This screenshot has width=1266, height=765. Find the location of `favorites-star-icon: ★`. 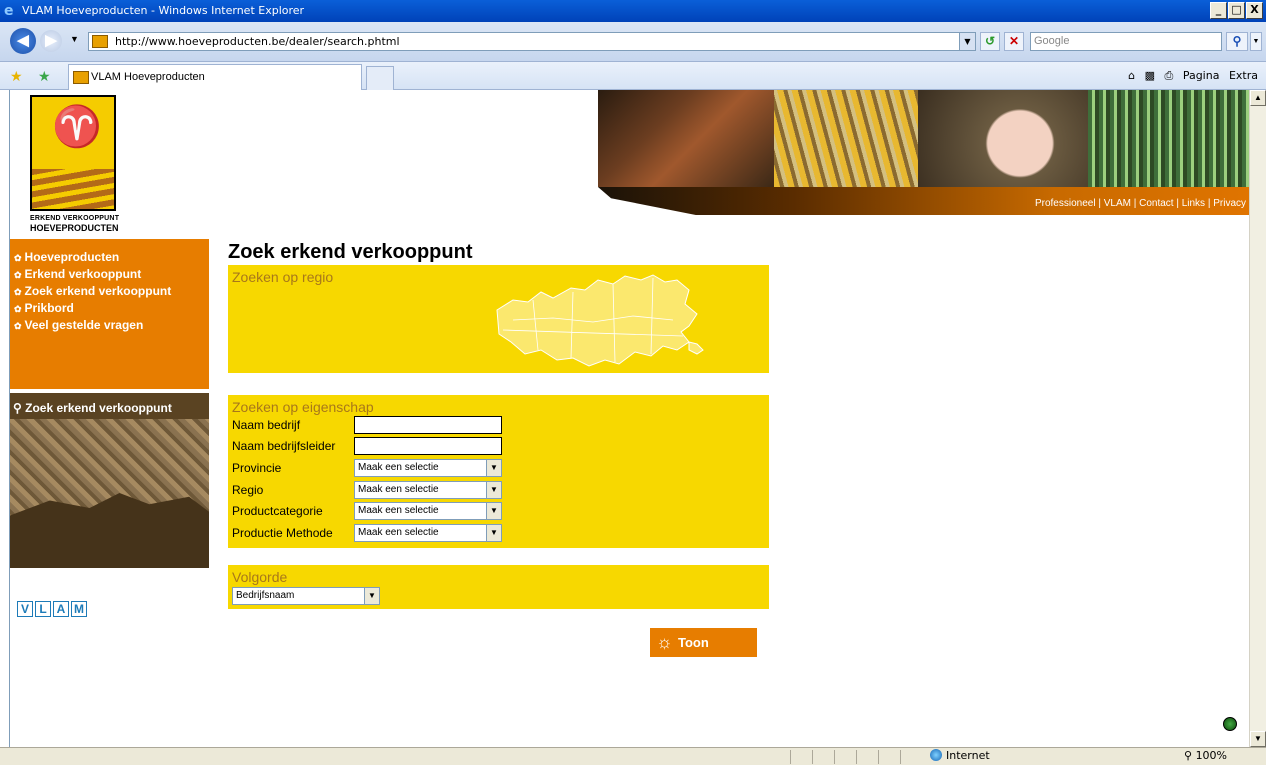

favorites-star-icon: ★ is located at coordinates (16, 76).